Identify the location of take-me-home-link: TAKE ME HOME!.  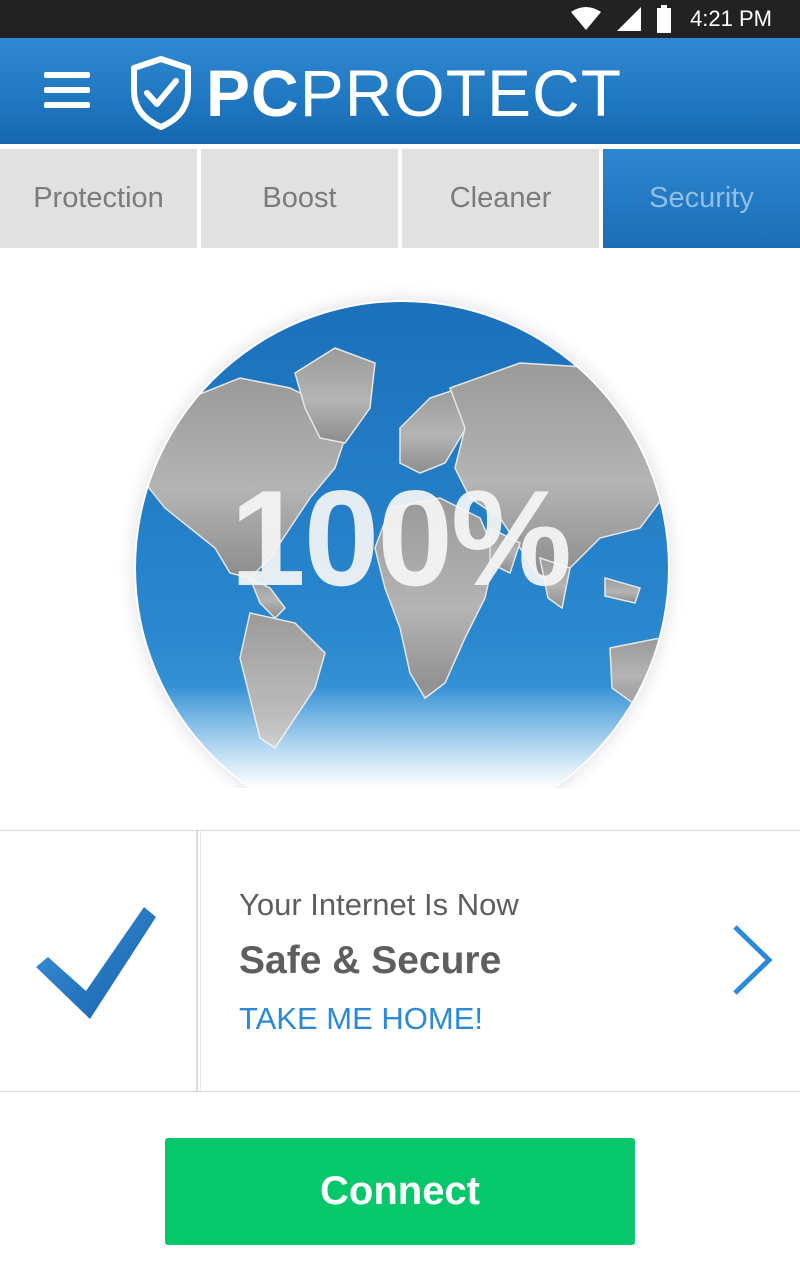
(361, 1019).